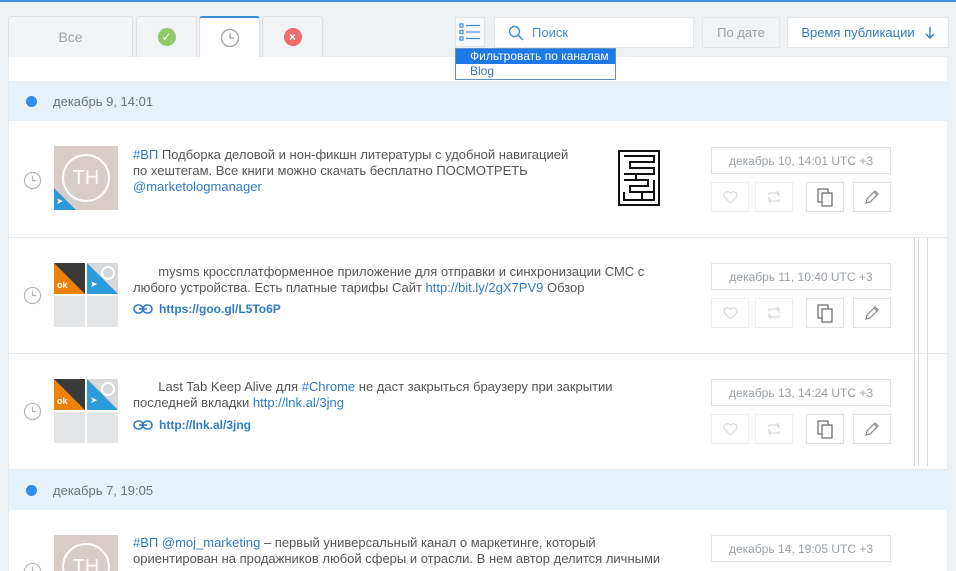 This screenshot has height=571, width=956. What do you see at coordinates (103, 101) in the screenshot?
I see `group-date-label: декабрь 9, 14:01` at bounding box center [103, 101].